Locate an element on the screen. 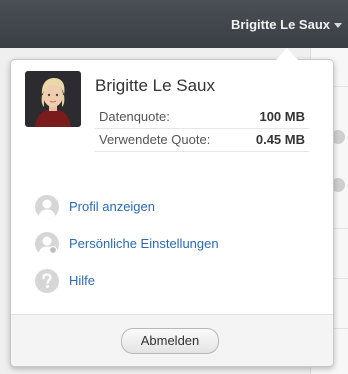  dropdown-footer: Abmelden is located at coordinates (172, 340).